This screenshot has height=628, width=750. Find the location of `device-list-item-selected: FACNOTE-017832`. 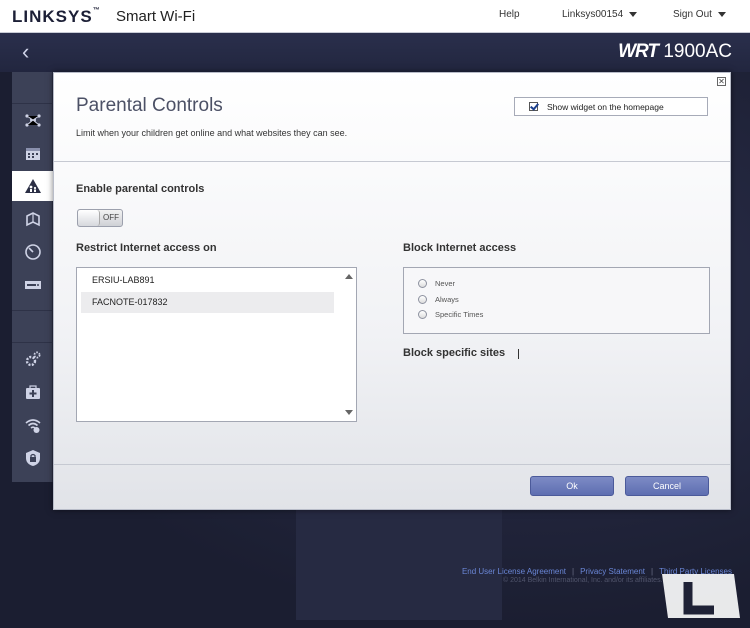

device-list-item-selected: FACNOTE-017832 is located at coordinates (207, 302).